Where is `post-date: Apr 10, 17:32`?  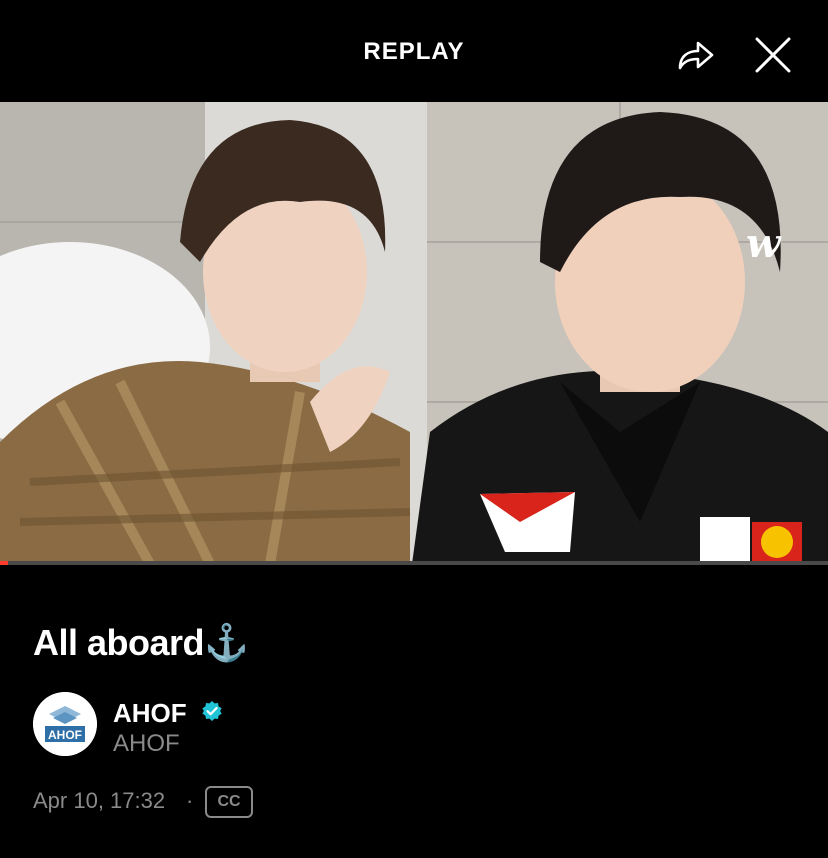
post-date: Apr 10, 17:32 is located at coordinates (99, 800).